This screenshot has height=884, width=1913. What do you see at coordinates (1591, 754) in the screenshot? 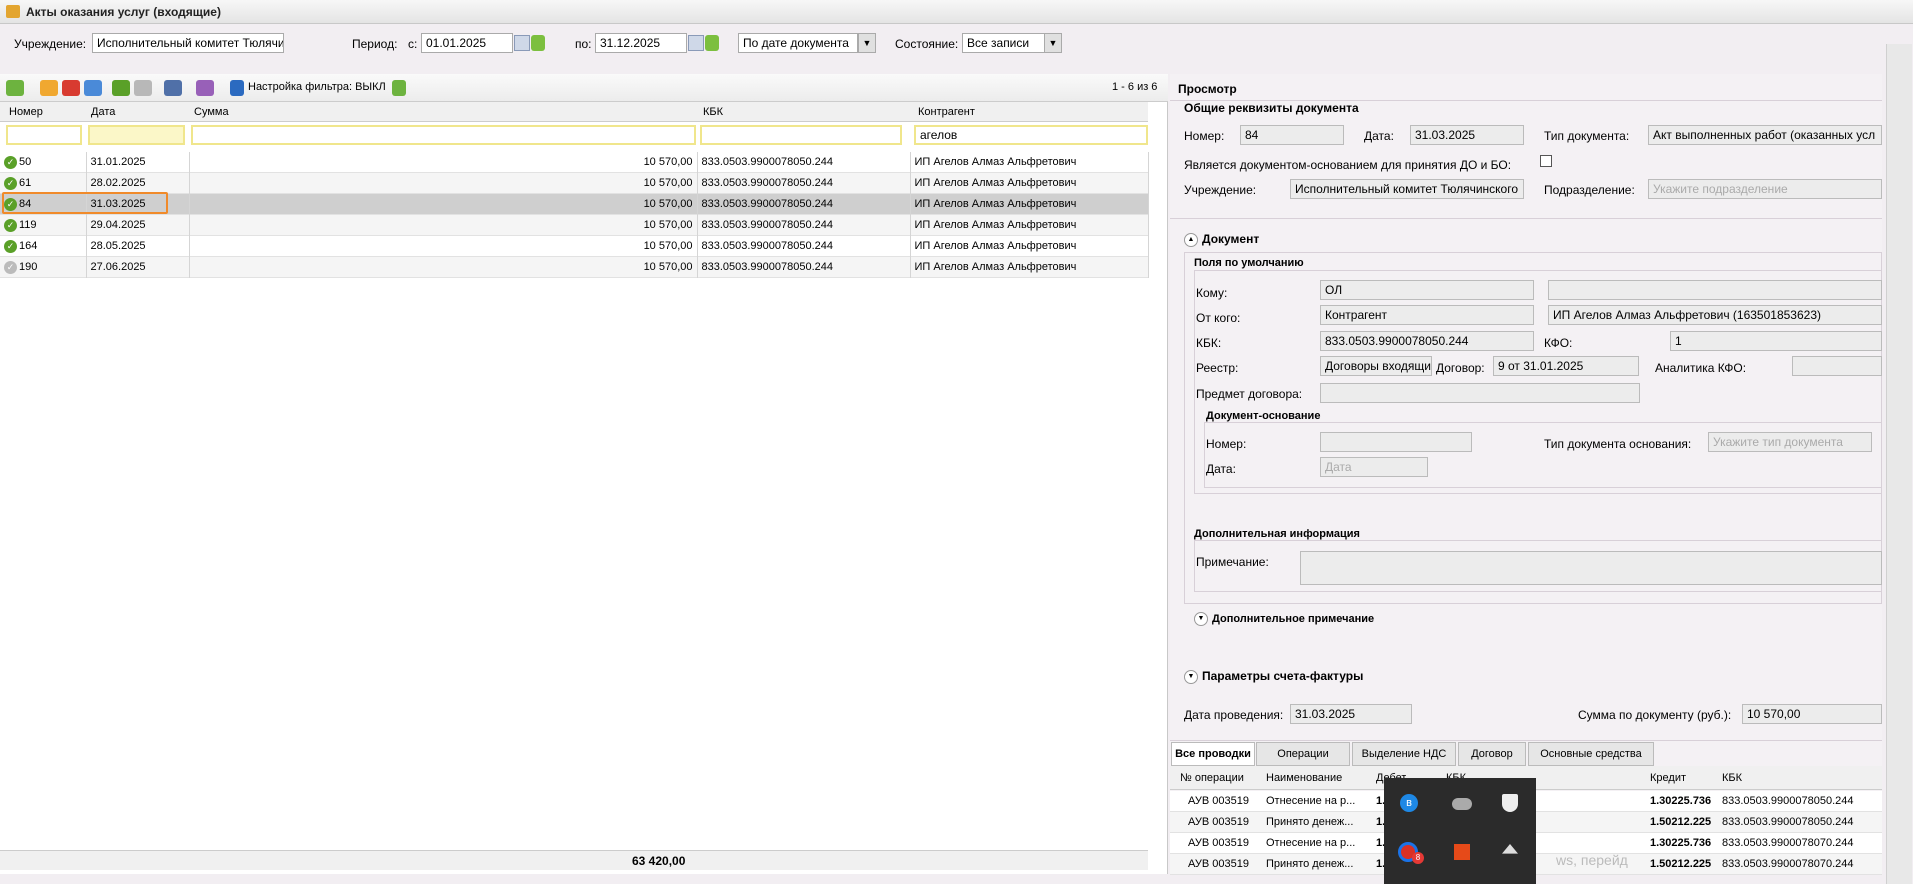
I see `tab-4: Основные средства` at bounding box center [1591, 754].